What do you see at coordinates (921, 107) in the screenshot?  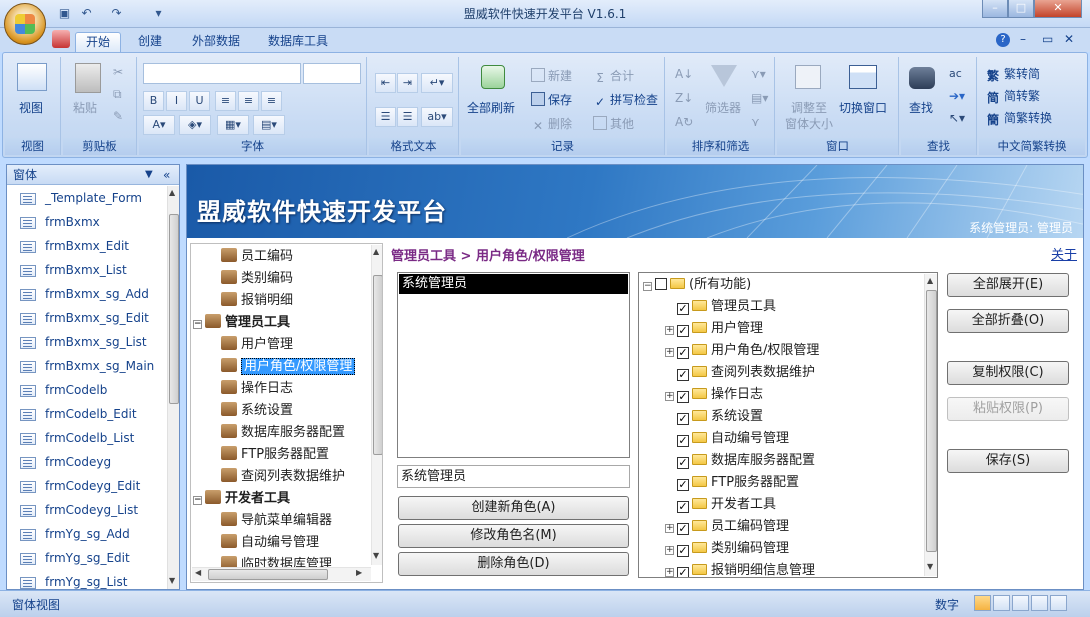 I see `find-button: 查找` at bounding box center [921, 107].